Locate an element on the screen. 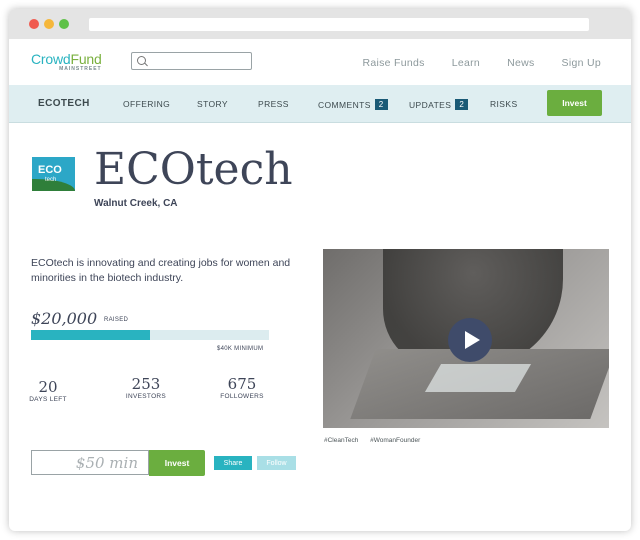 Image resolution: width=640 pixels, height=540 pixels. tab-comments: COMMENTS 2 is located at coordinates (353, 104).